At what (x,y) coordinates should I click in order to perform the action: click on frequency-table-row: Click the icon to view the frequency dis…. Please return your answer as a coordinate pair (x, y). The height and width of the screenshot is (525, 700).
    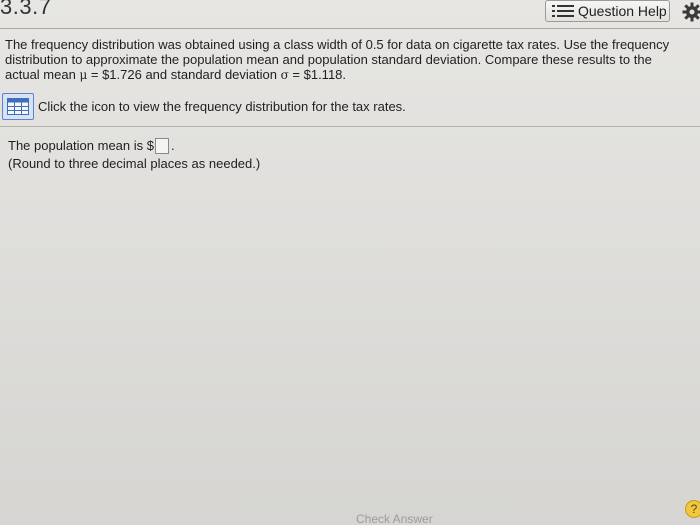
    Looking at the image, I should click on (347, 106).